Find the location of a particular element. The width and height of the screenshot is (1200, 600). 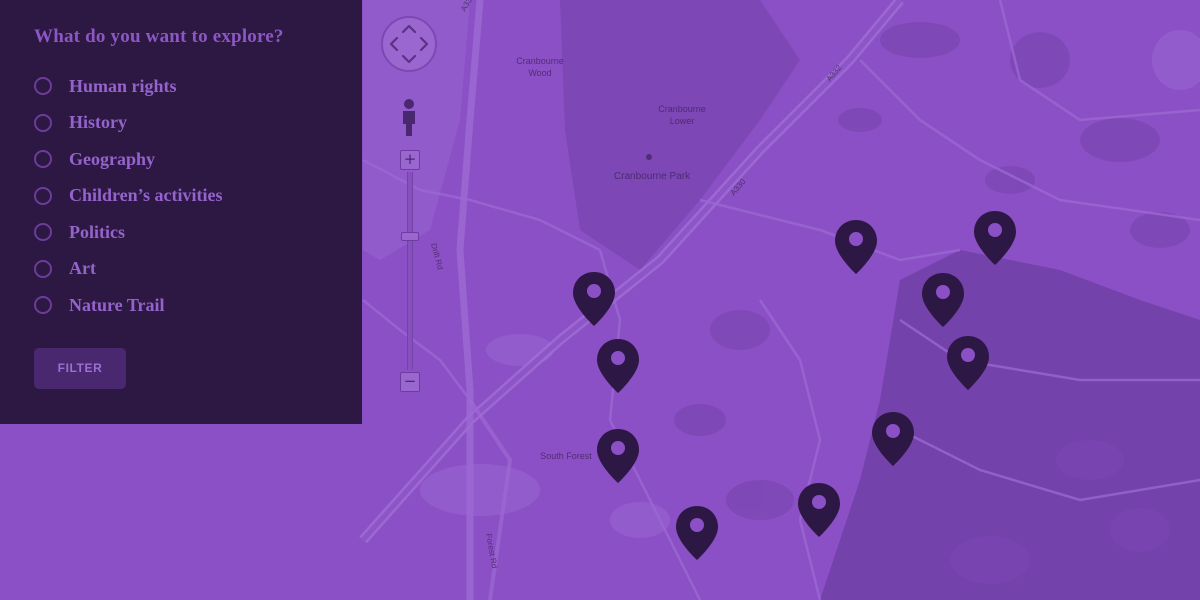

filter-option-label: Art is located at coordinates (82, 268).